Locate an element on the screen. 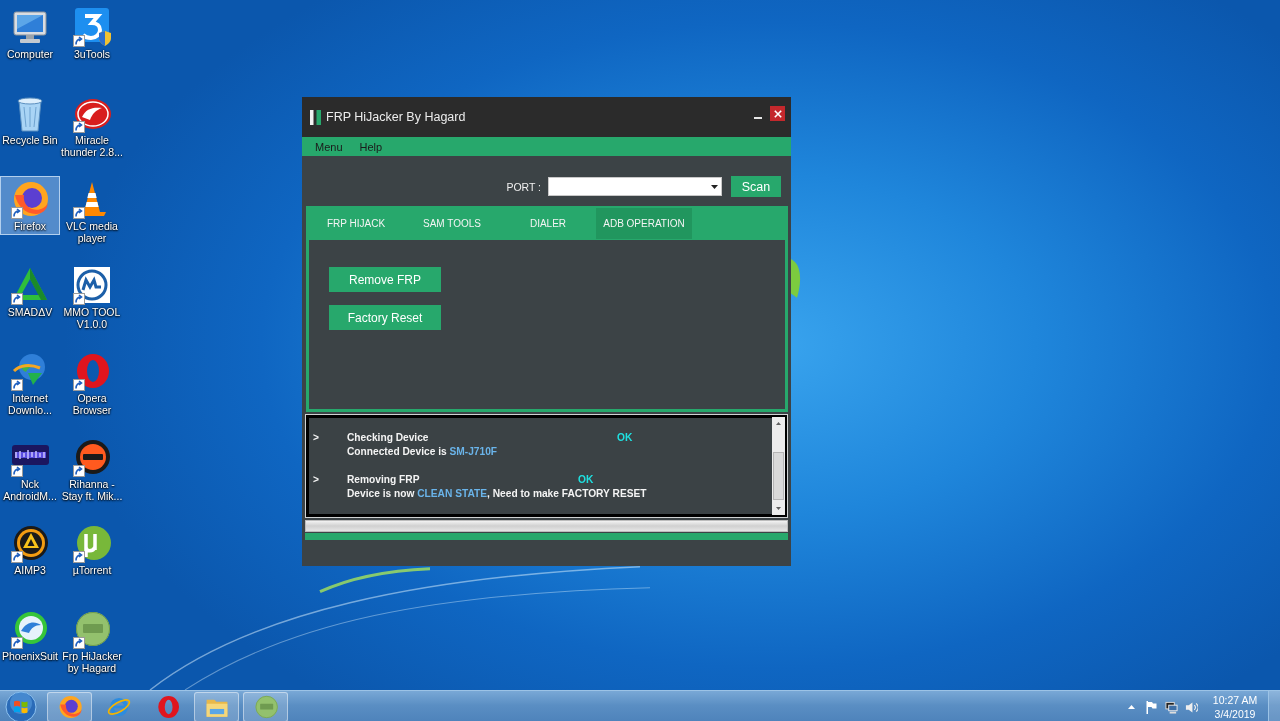  start-button is located at coordinates (21, 706).